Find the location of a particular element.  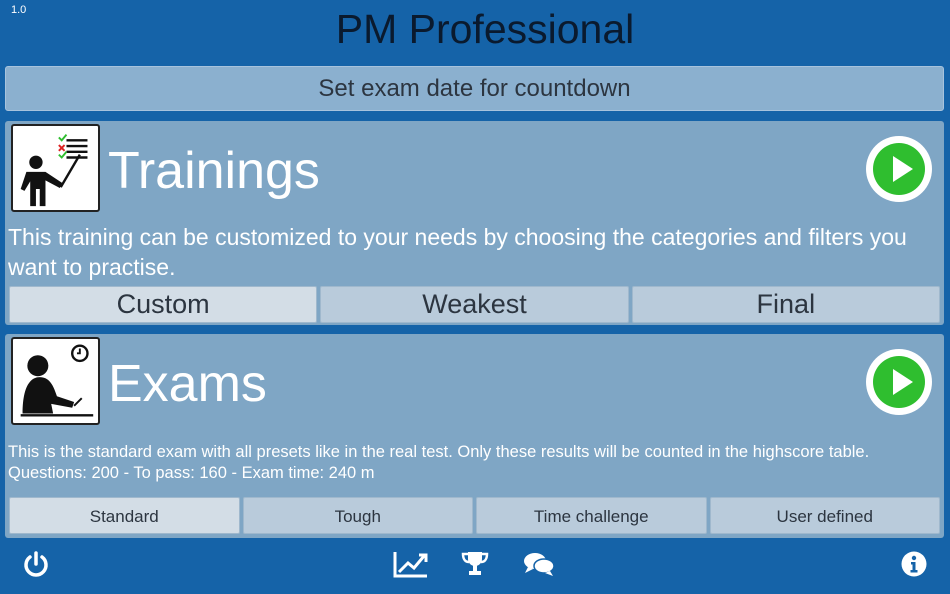

exam-time-challenge-button: Time challenge is located at coordinates (591, 515).